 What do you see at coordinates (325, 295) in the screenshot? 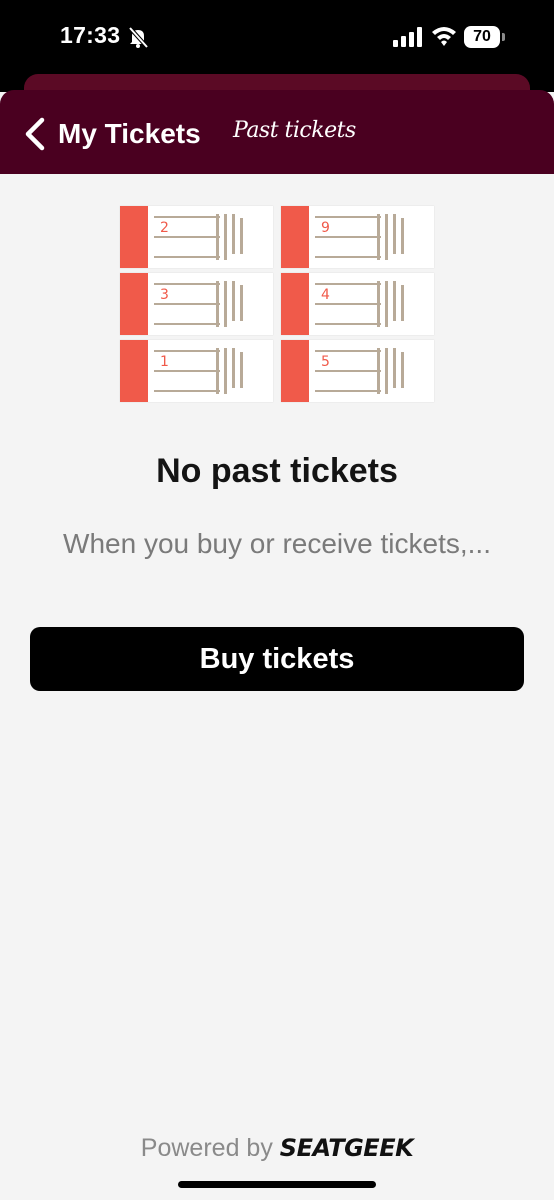
I see `svg-text: 4` at bounding box center [325, 295].